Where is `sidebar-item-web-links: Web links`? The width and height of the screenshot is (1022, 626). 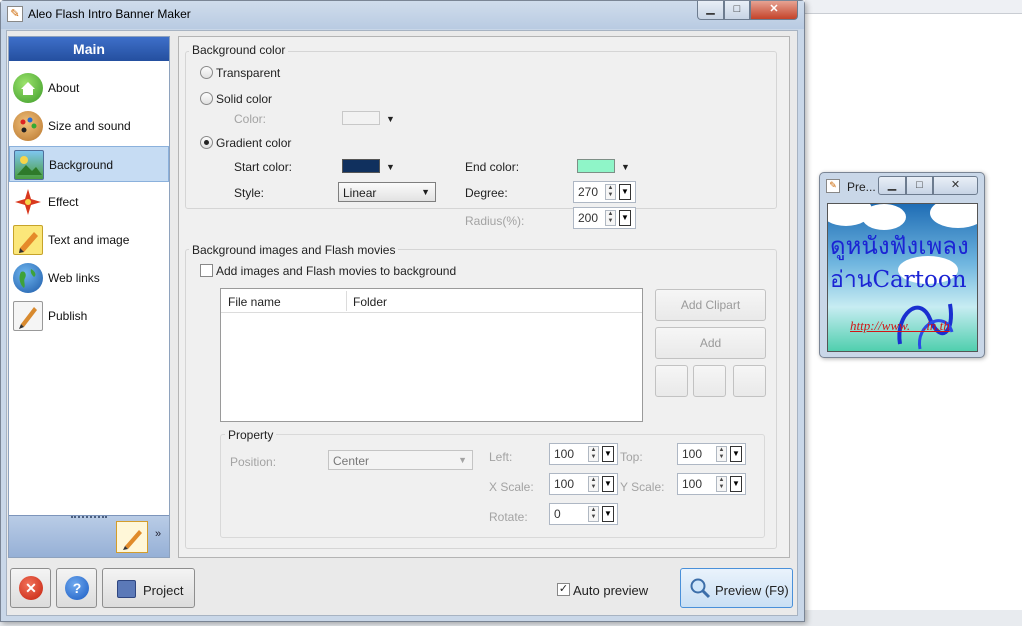
sidebar-item-web-links: Web links is located at coordinates (89, 278).